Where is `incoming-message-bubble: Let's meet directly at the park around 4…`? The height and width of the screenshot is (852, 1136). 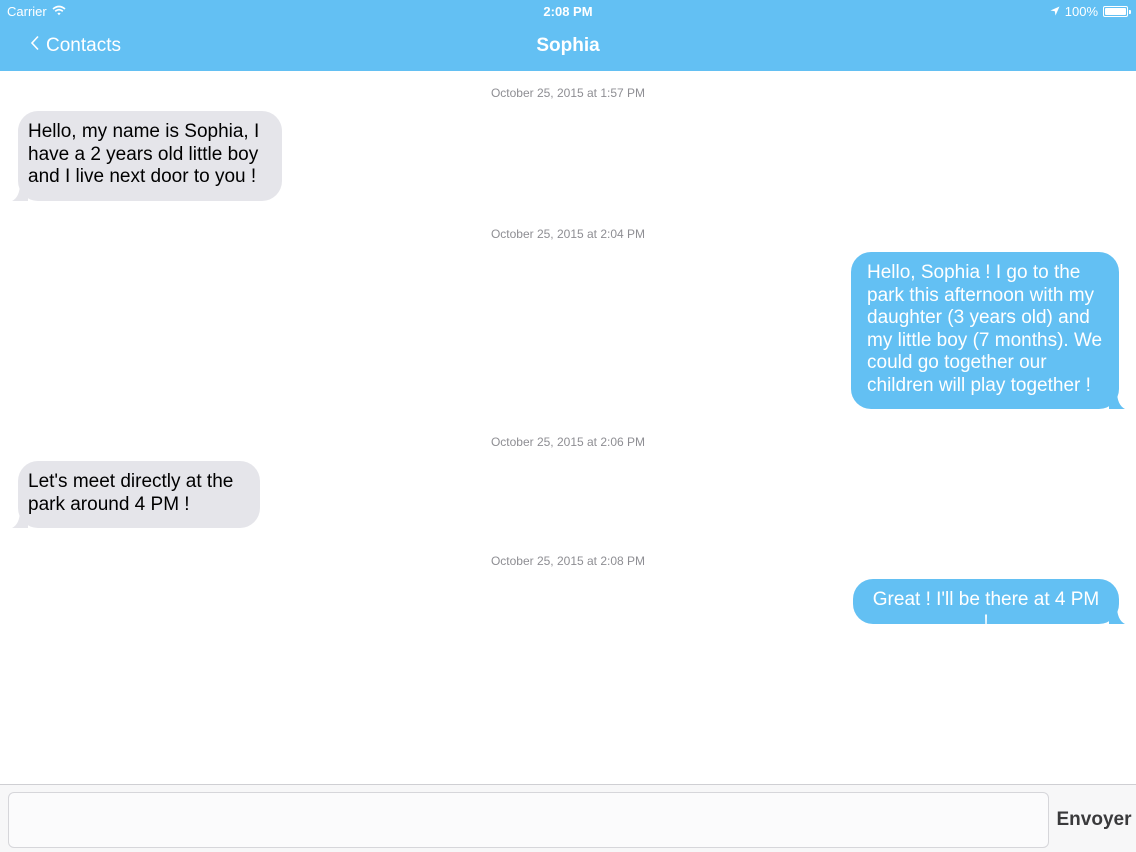 incoming-message-bubble: Let's meet directly at the park around 4… is located at coordinates (136, 494).